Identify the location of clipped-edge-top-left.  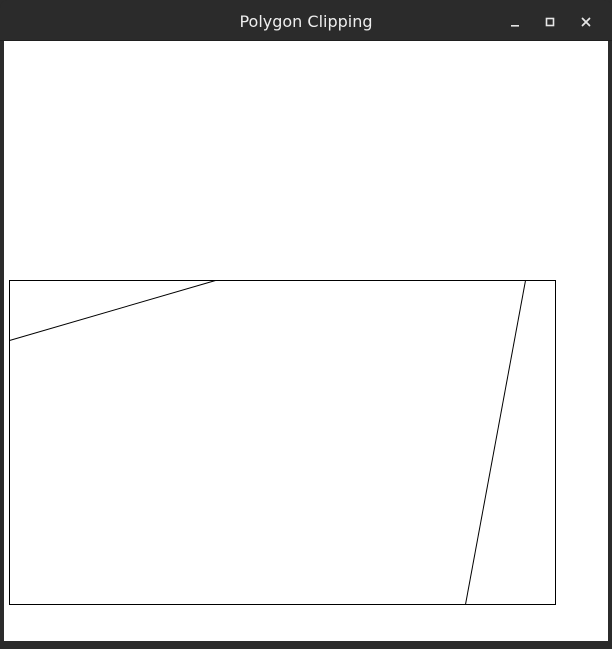
(112, 310).